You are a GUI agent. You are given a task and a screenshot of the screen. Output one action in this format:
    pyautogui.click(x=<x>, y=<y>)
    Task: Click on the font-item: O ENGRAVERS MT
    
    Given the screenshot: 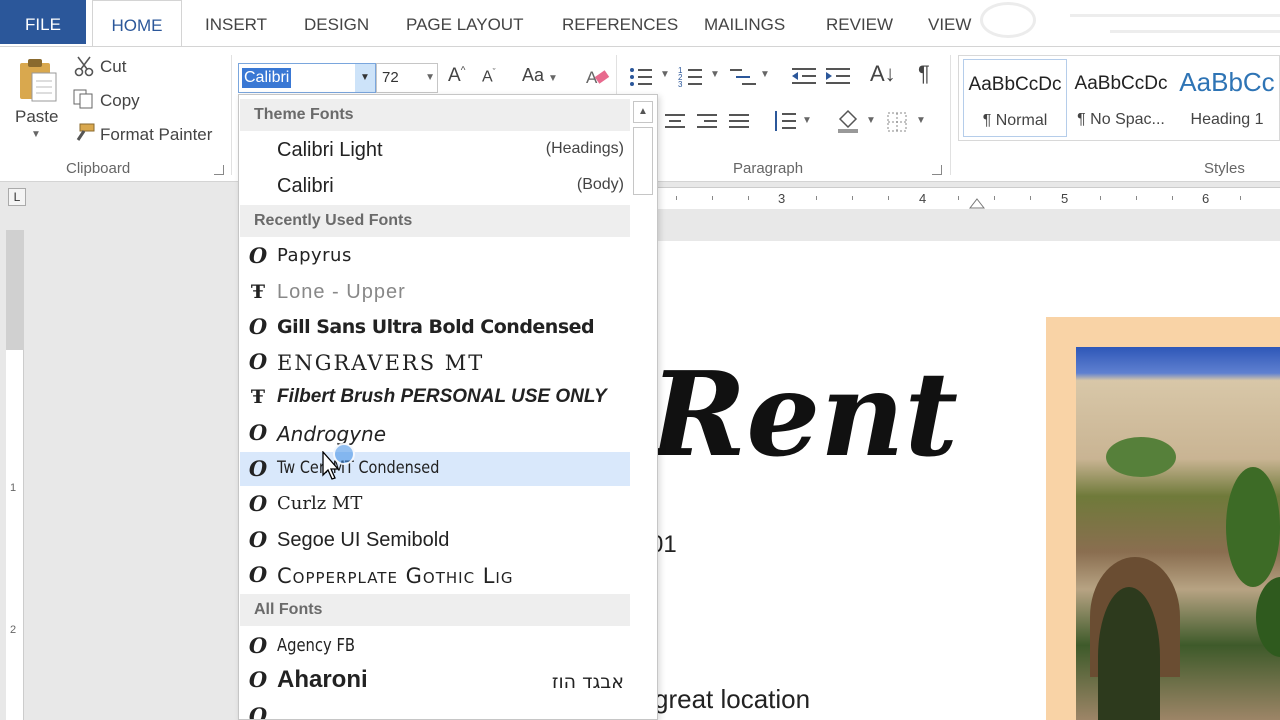 What is the action you would take?
    pyautogui.click(x=435, y=362)
    